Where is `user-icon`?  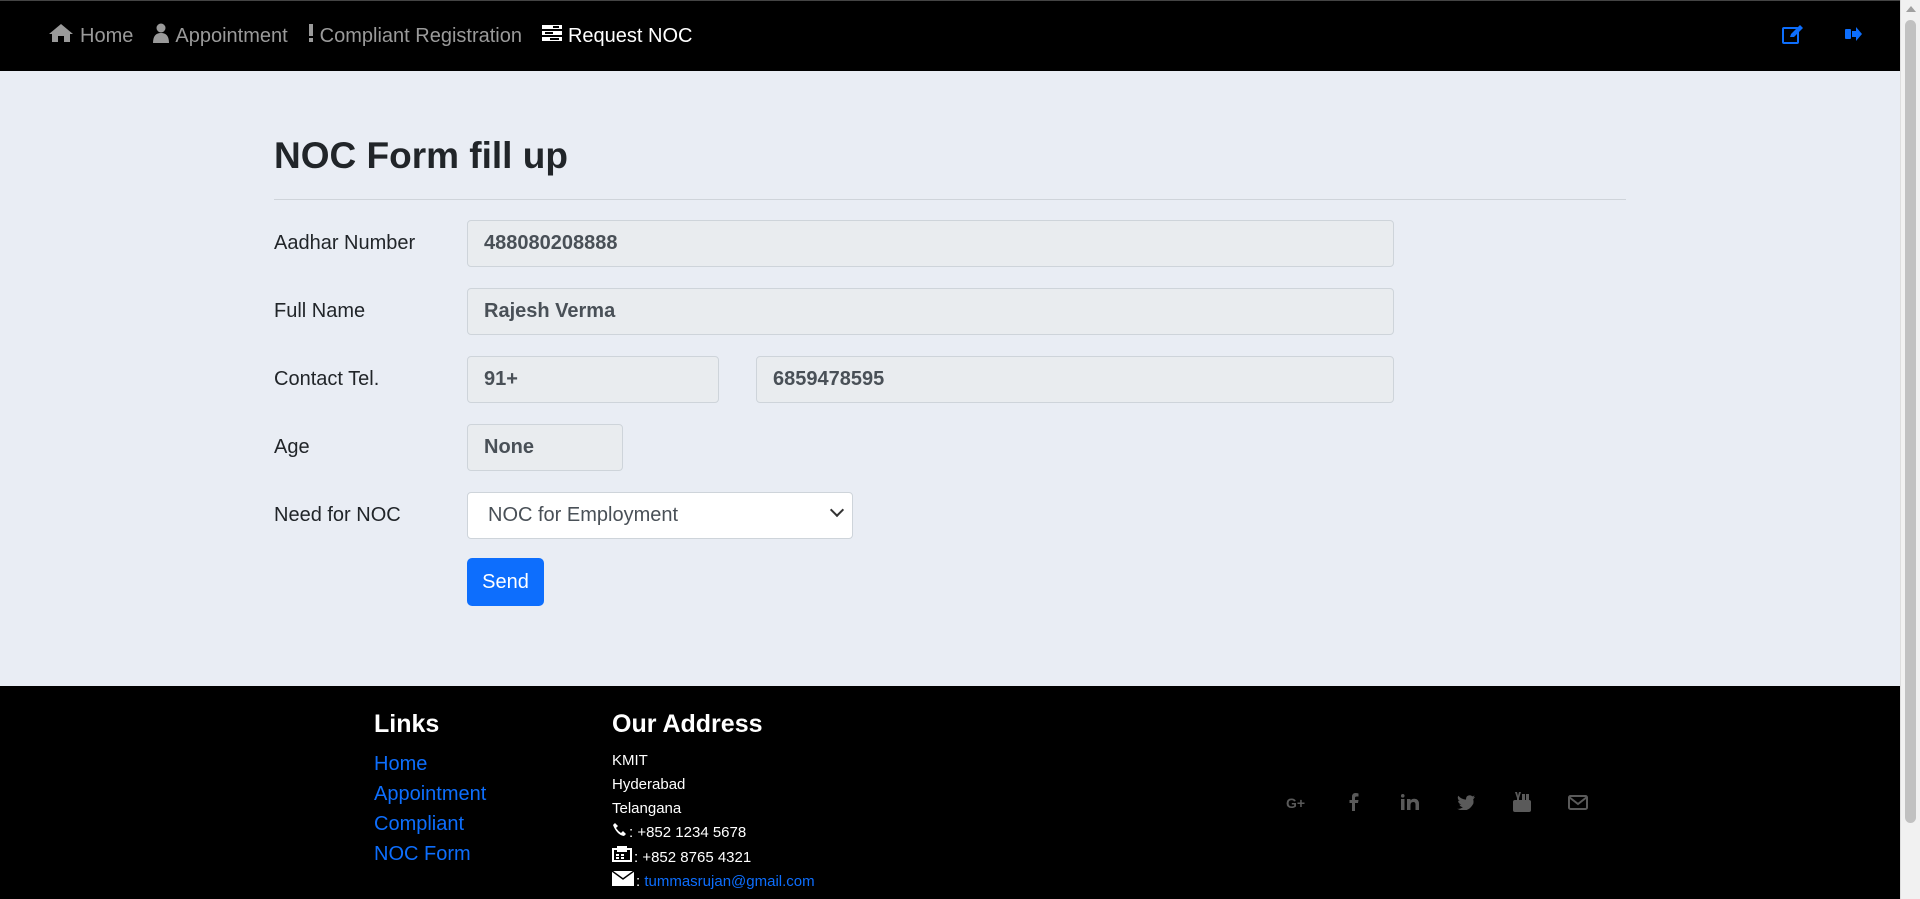 user-icon is located at coordinates (161, 36).